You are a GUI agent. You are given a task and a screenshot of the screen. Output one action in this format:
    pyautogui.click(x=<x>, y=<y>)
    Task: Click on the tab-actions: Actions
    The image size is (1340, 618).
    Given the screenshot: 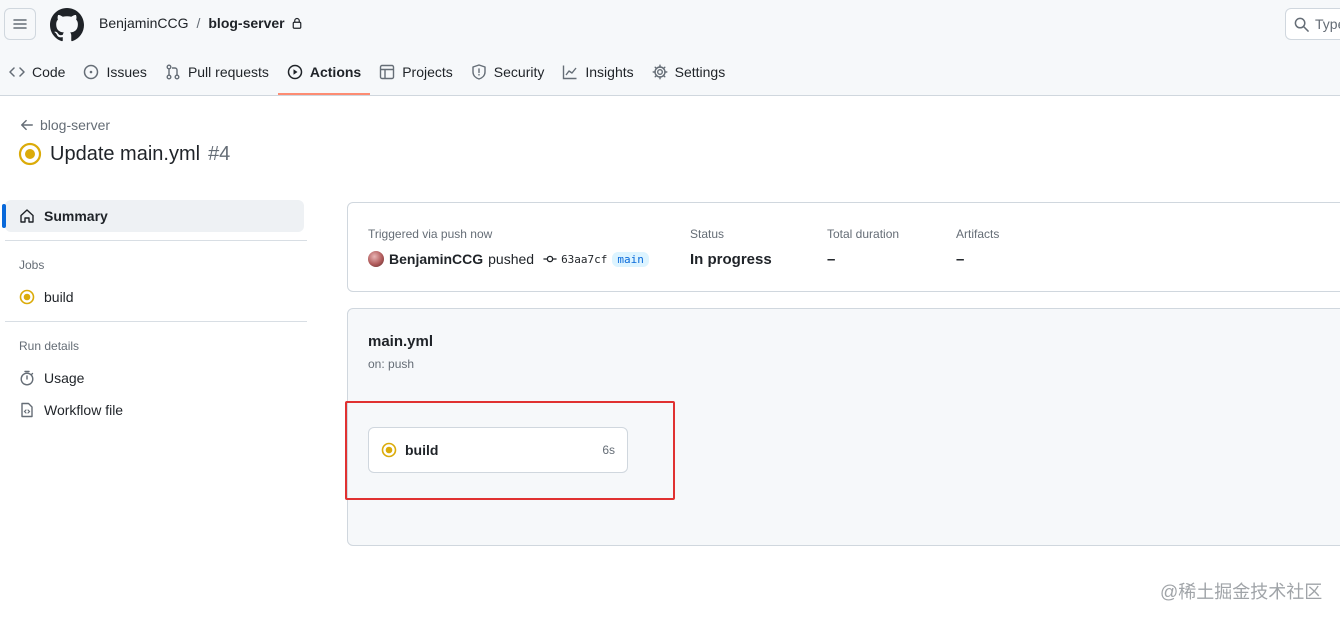 What is the action you would take?
    pyautogui.click(x=324, y=75)
    